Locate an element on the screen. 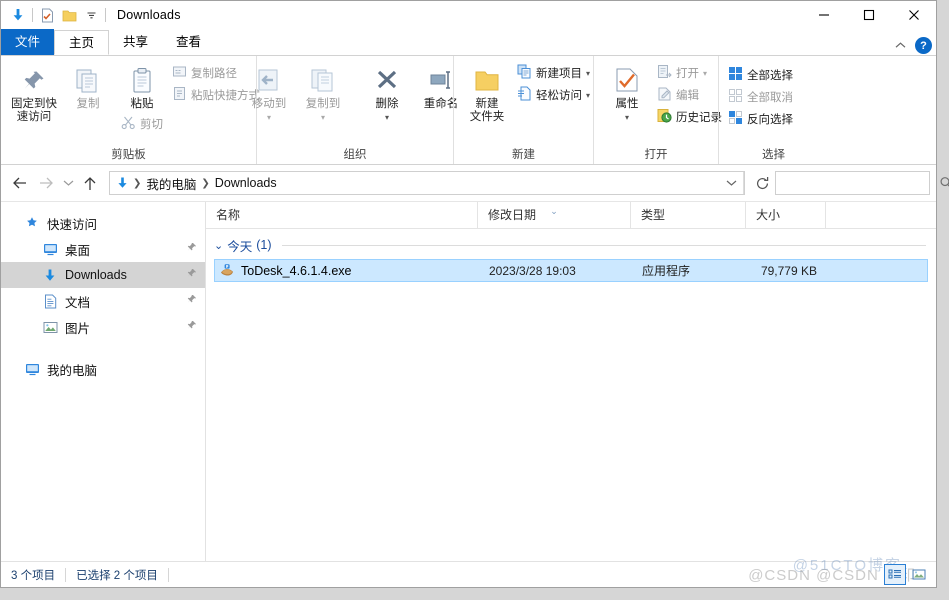 The width and height of the screenshot is (949, 600). select-all-button: 全部选择 is located at coordinates (760, 75).